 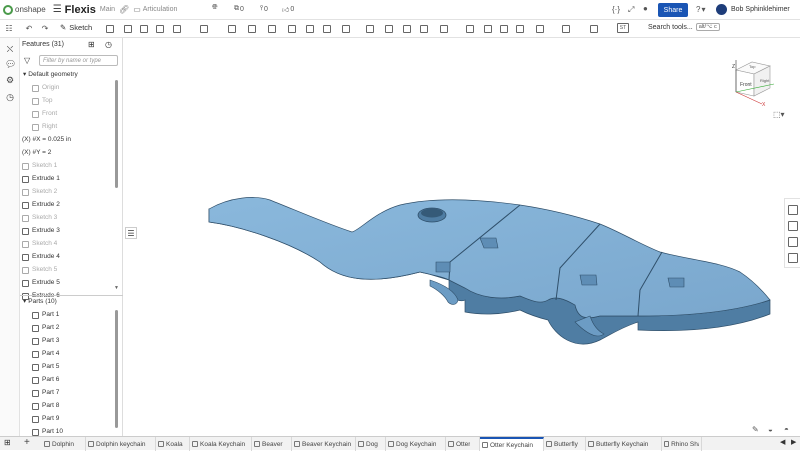 I want to click on tab-manager-icon: ⊞, so click(x=7, y=442).